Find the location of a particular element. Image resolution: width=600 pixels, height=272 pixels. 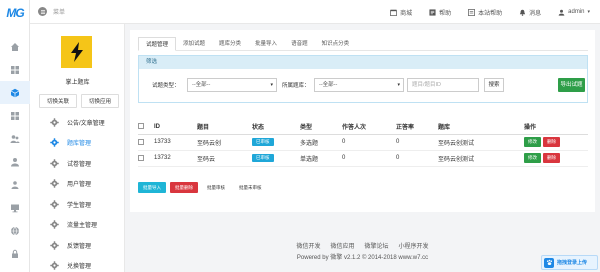

question-id-input: 题目/题目ID is located at coordinates (443, 85).